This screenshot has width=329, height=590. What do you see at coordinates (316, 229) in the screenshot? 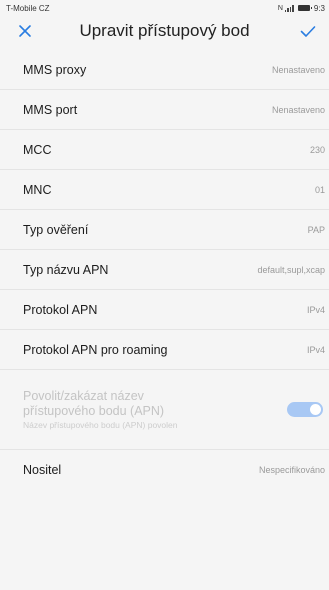
I see `setting-value: PAP` at bounding box center [316, 229].